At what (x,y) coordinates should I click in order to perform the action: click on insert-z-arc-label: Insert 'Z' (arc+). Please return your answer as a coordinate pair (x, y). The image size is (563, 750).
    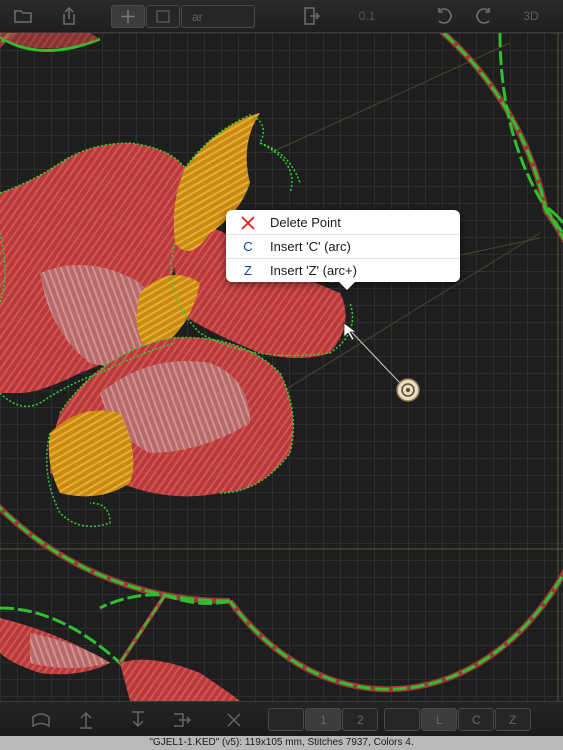
    Looking at the image, I should click on (313, 270).